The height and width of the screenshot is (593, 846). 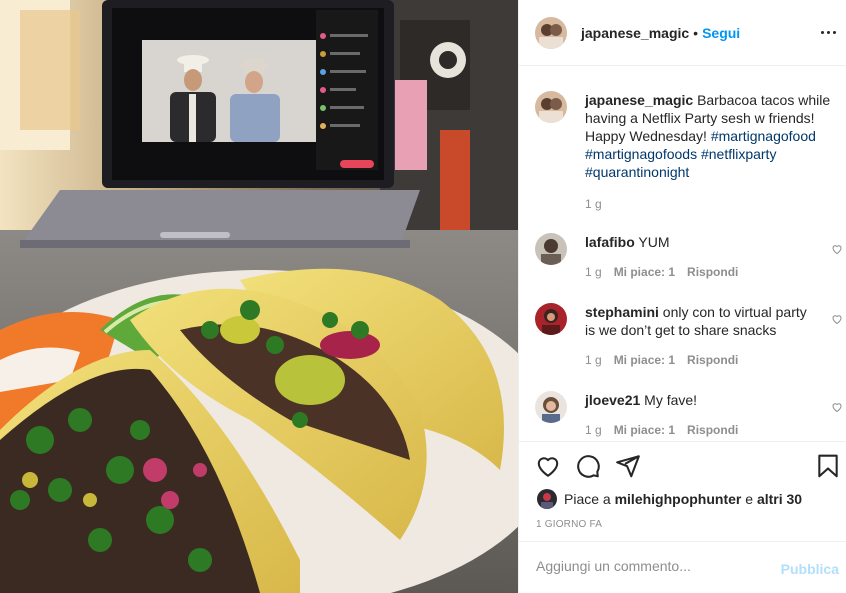 I want to click on post-header: japanese_magic • Segui, so click(x=682, y=33).